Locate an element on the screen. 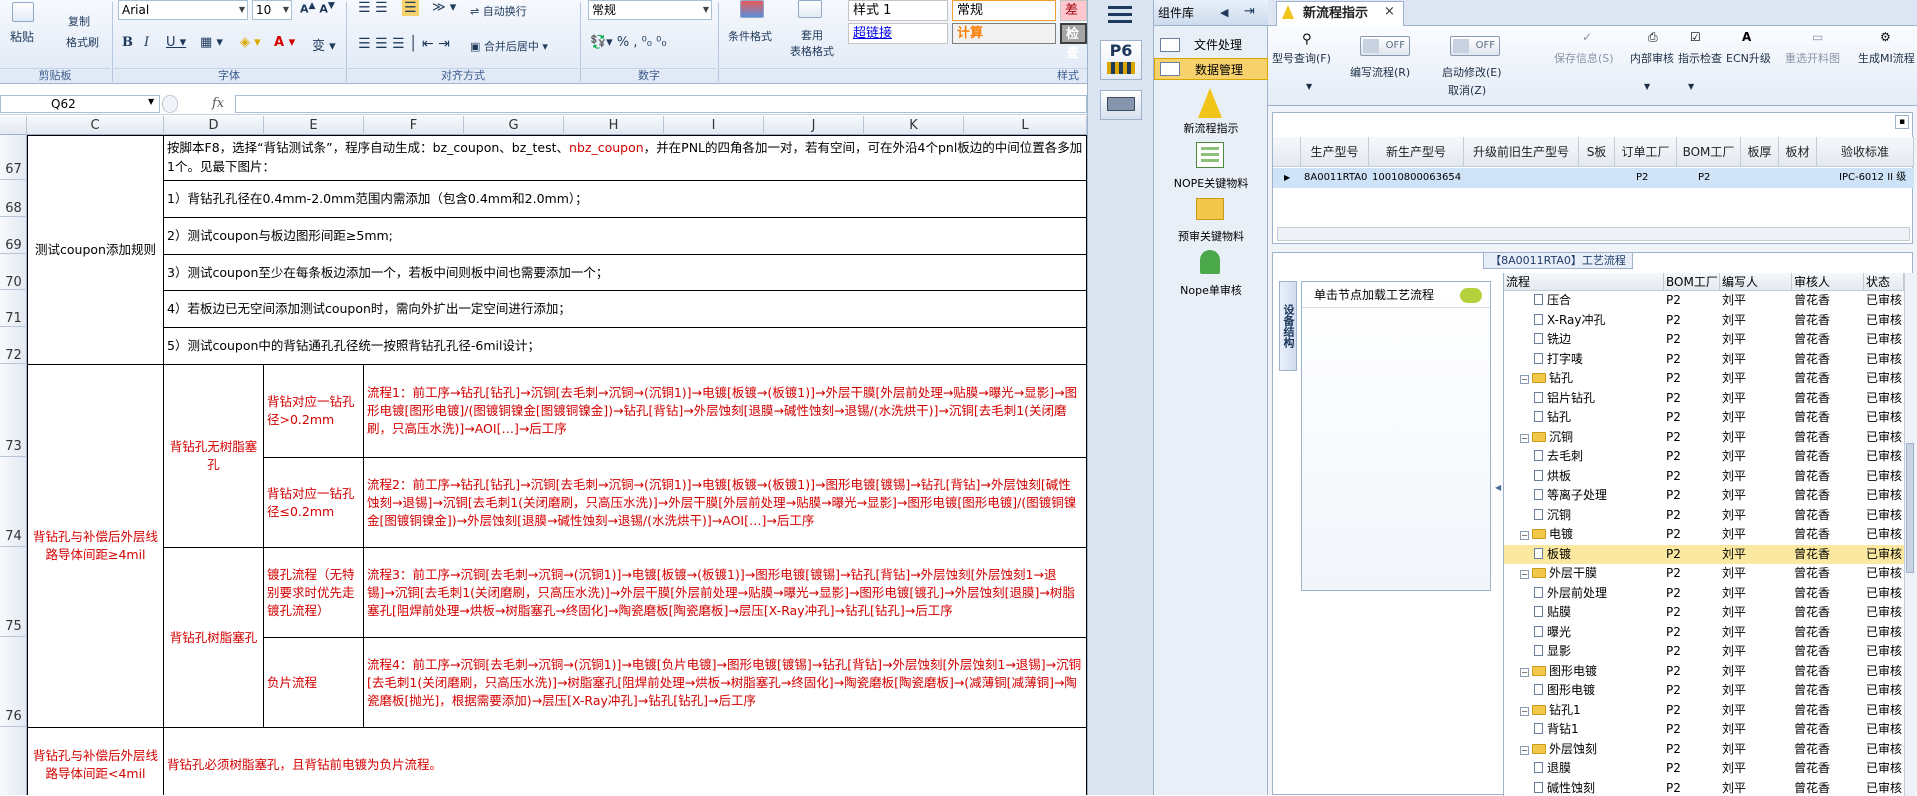 This screenshot has height=796, width=1917. grid-header: 板厚 is located at coordinates (1760, 152).